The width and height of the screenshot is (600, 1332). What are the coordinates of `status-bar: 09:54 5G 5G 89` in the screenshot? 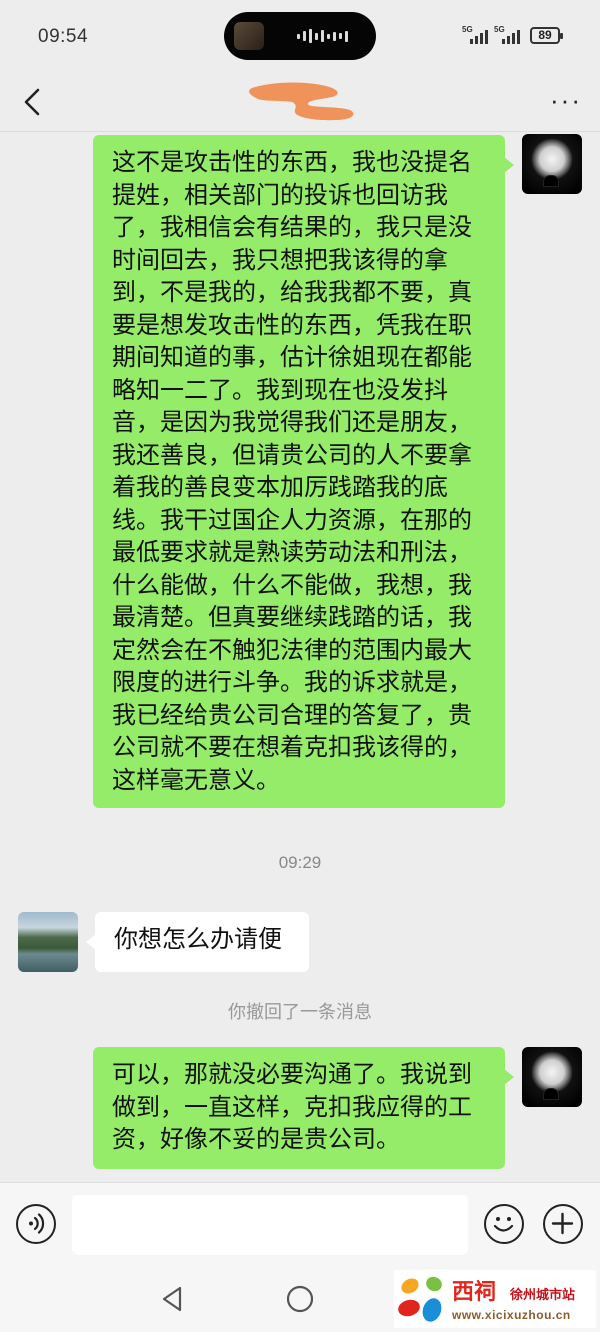 It's located at (300, 36).